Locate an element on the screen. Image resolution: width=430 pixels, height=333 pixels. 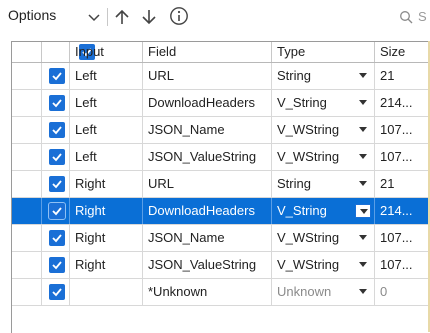
header-select-all is located at coordinates (68, 52).